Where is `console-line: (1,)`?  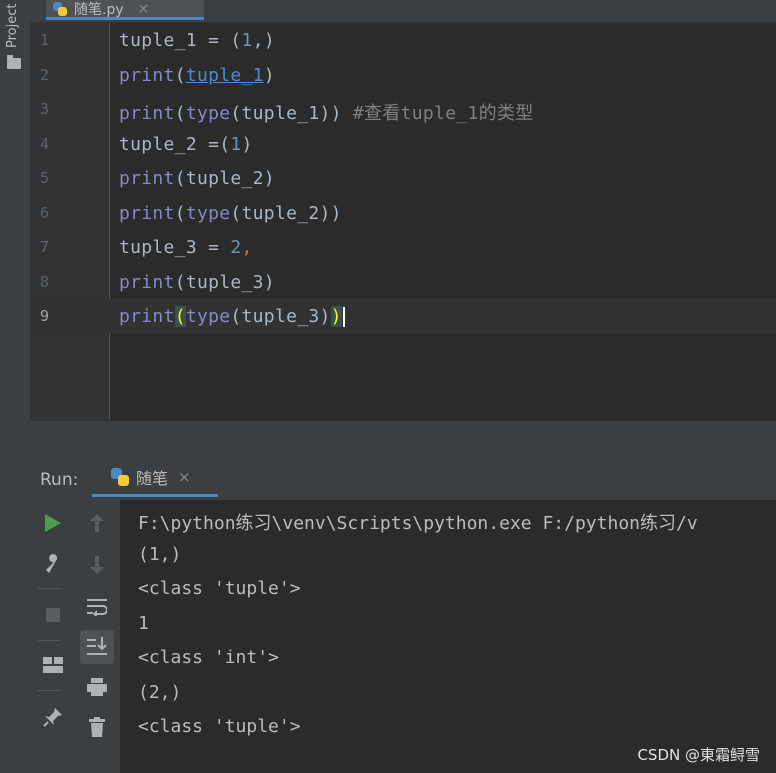
console-line: (1,) is located at coordinates (160, 554).